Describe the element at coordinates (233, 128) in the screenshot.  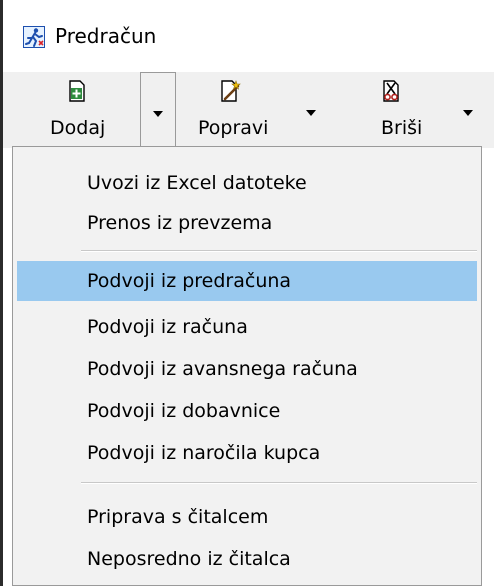
I see `edit-button-label: Popravi` at that location.